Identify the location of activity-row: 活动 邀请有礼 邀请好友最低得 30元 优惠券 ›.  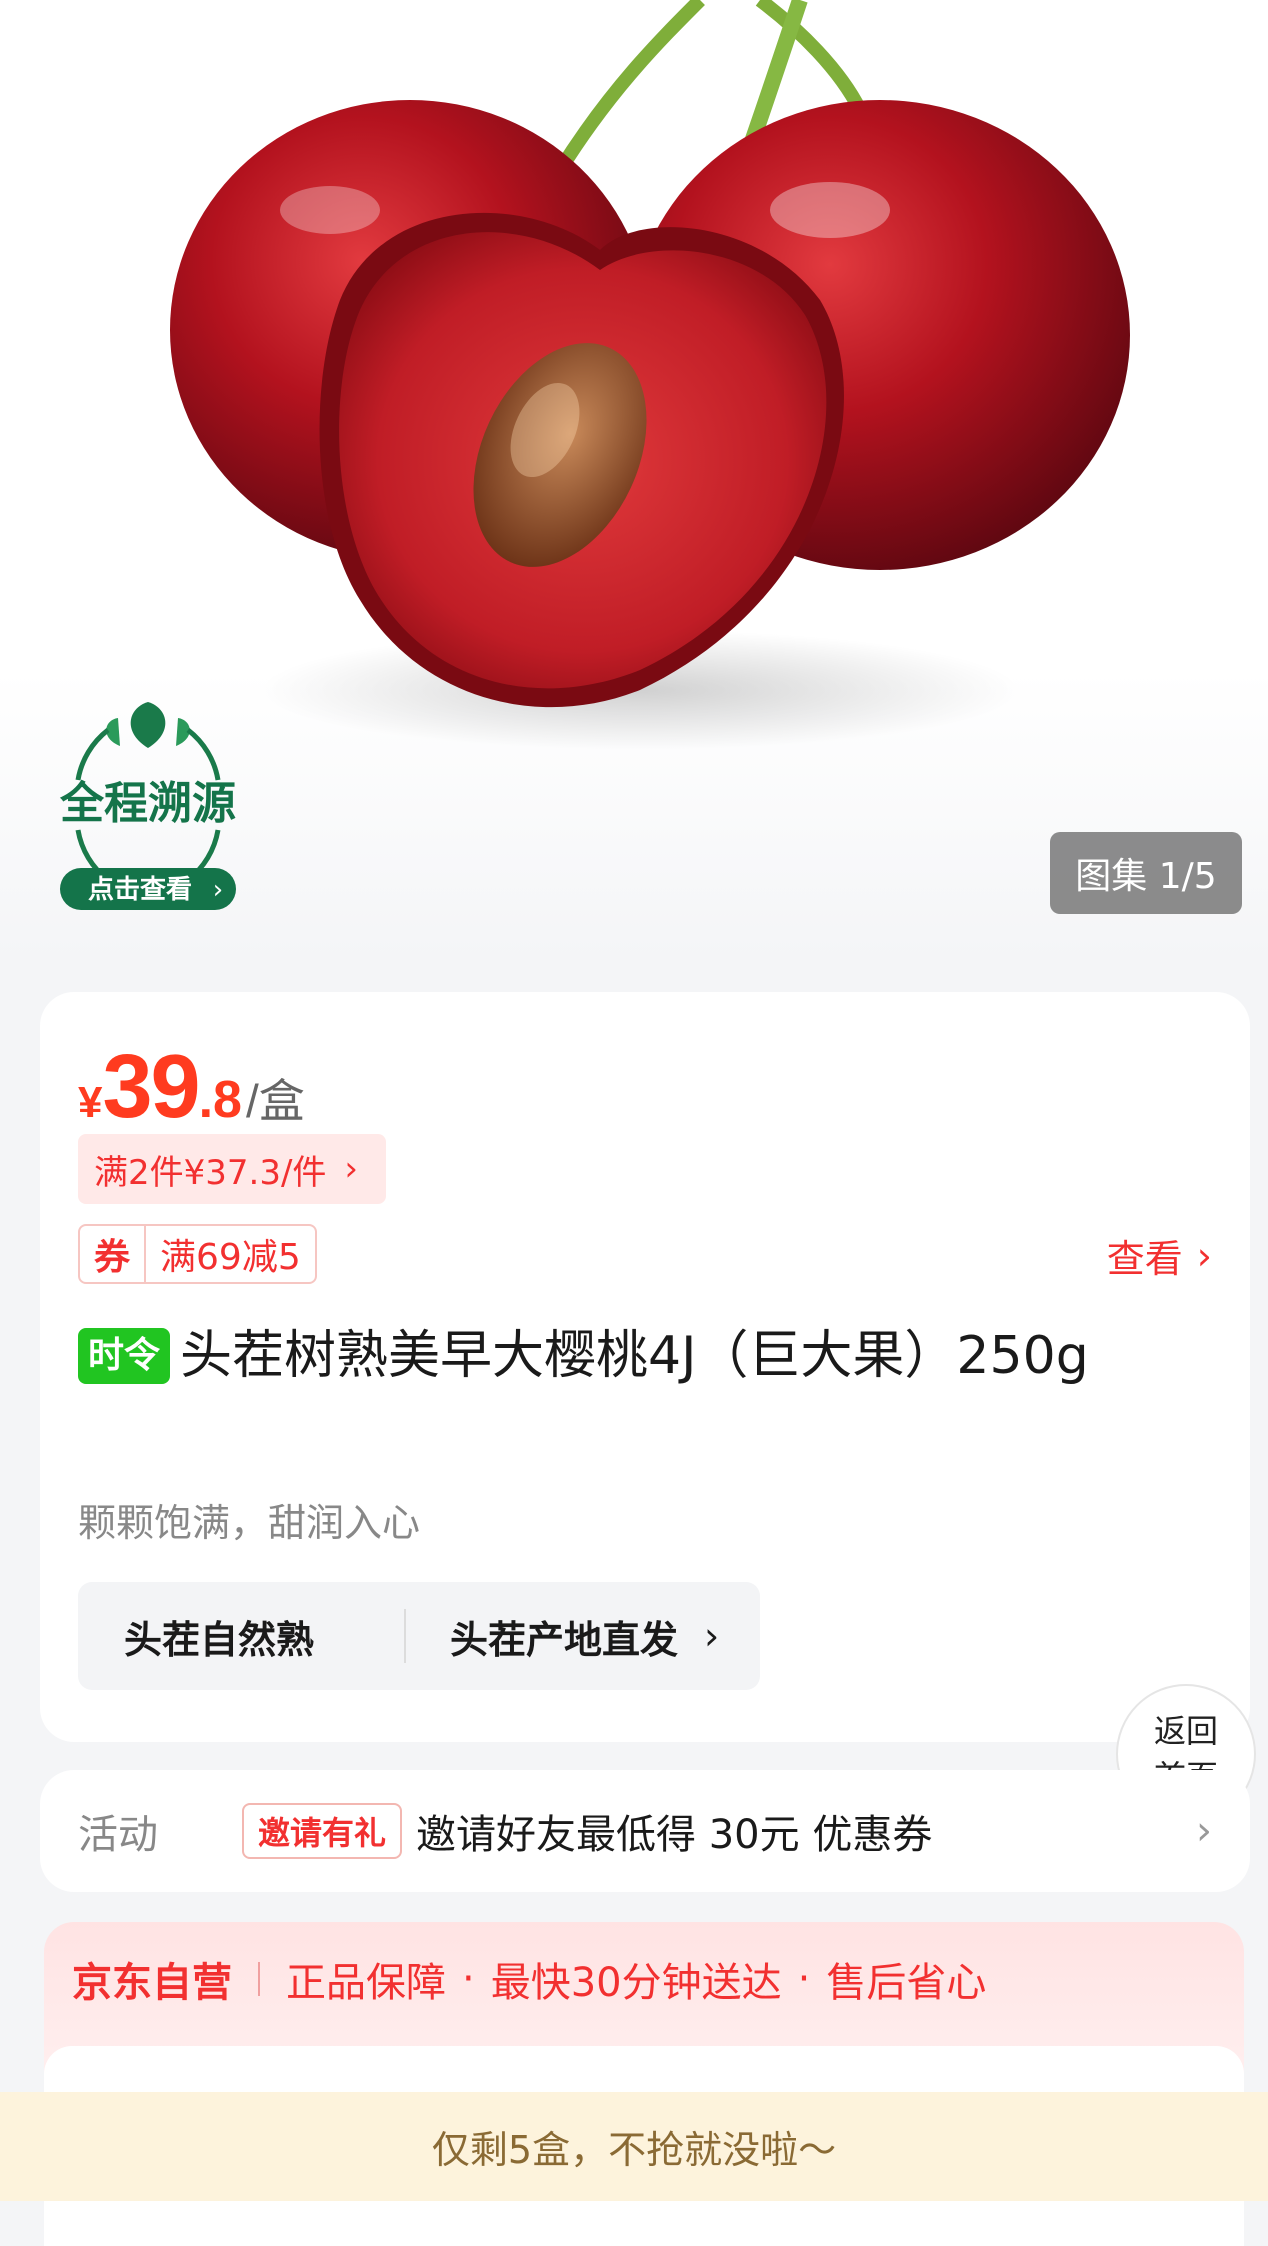
(645, 1831).